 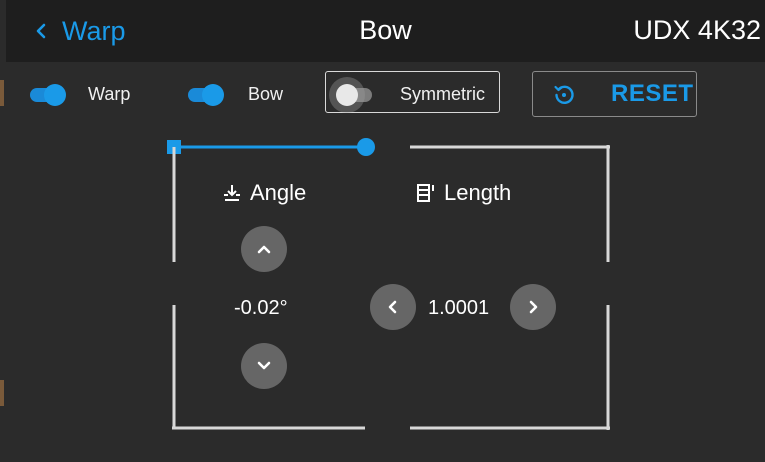 What do you see at coordinates (478, 192) in the screenshot?
I see `length-label: Length` at bounding box center [478, 192].